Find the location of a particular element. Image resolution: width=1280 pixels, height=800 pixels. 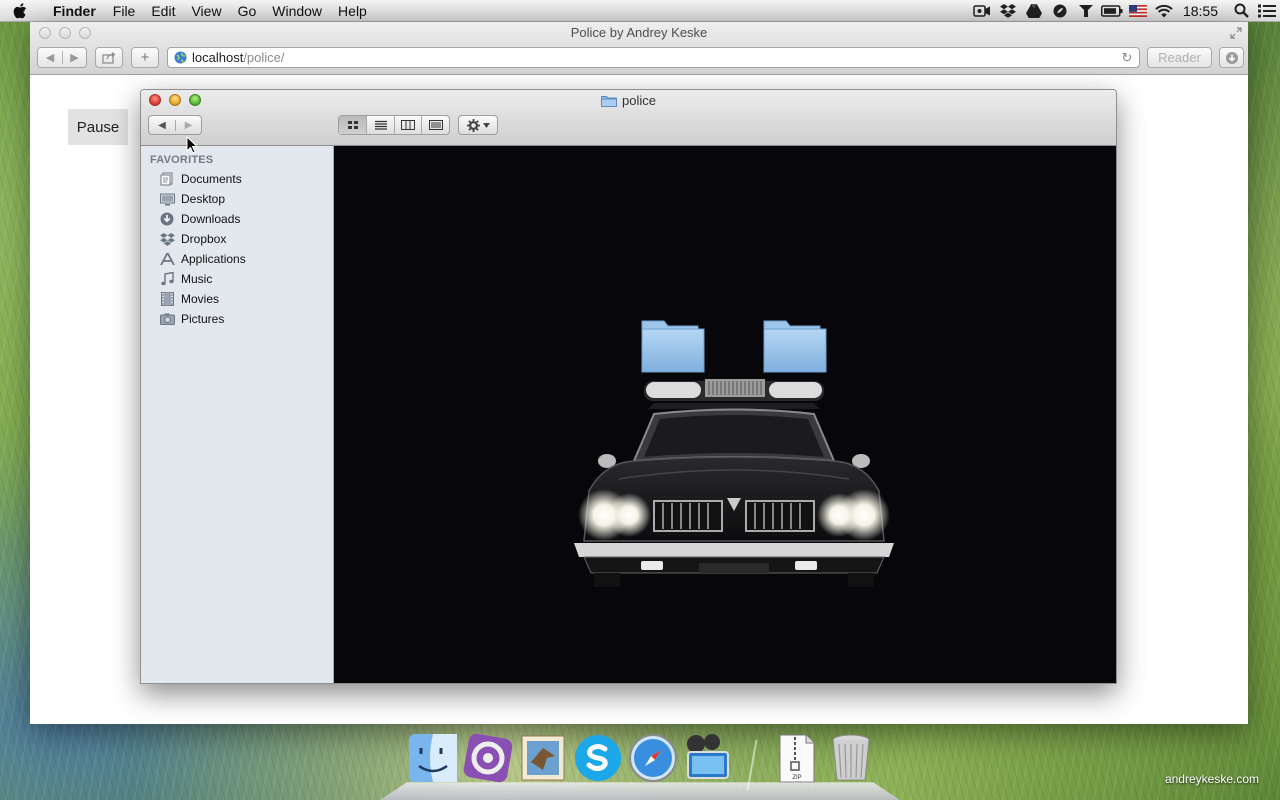

add-bookmark-button: + is located at coordinates (145, 57).